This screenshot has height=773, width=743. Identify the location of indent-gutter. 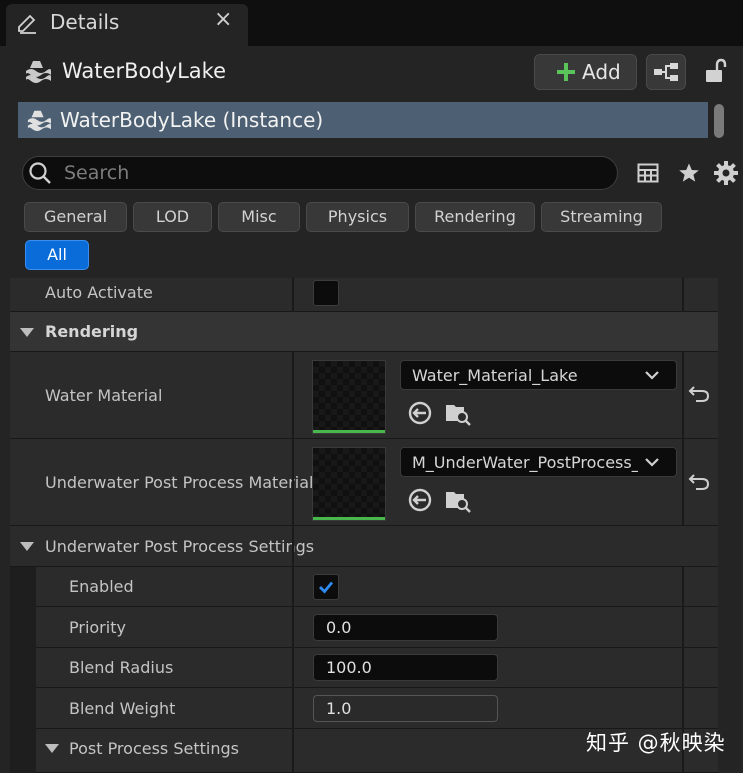
(23, 670).